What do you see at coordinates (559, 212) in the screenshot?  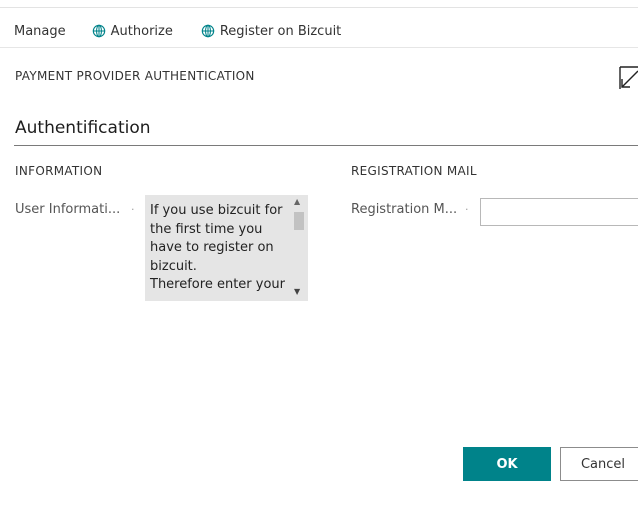 I see `registration-mail-input` at bounding box center [559, 212].